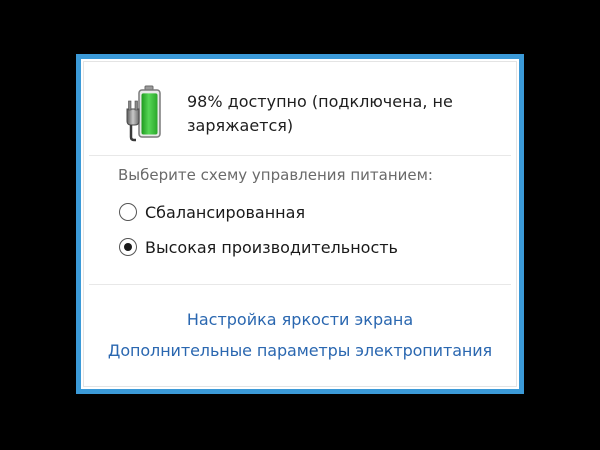  I want to click on battery-status: 98% доступно (подключена, не заряжается), so click(311, 113).